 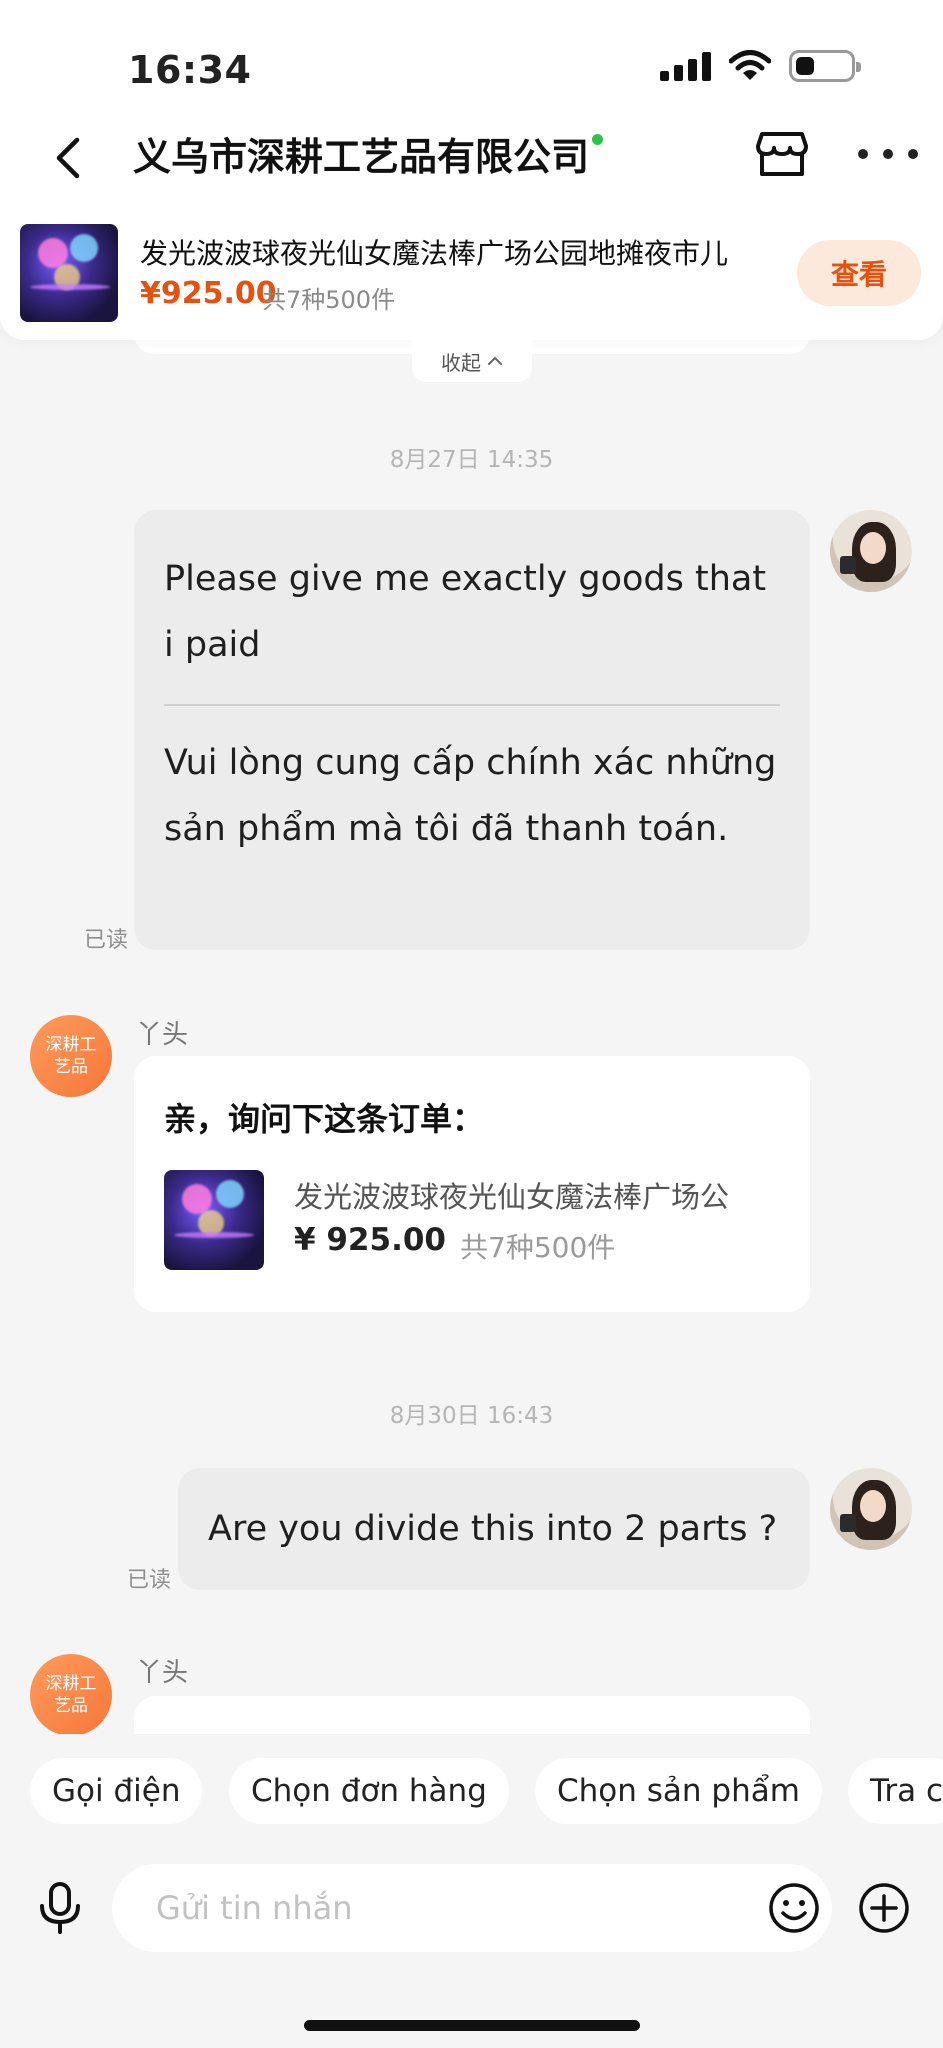 I want to click on emoji-button, so click(x=794, y=1908).